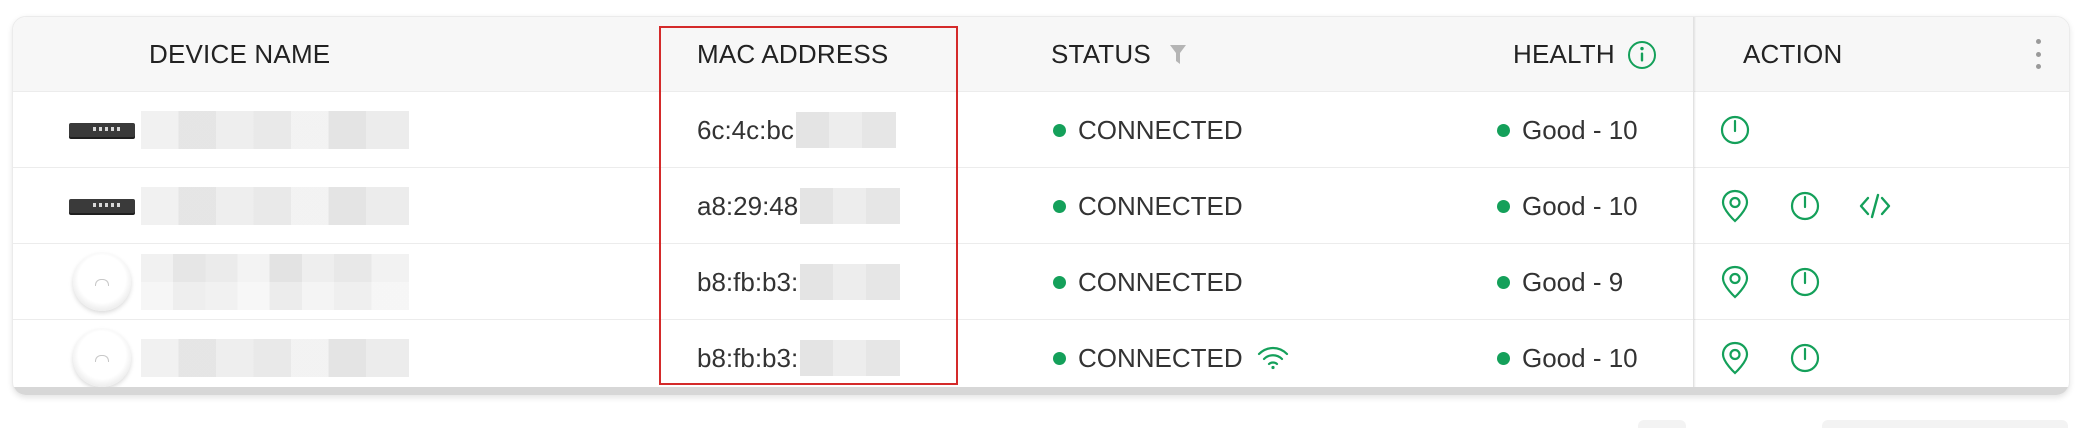  I want to click on column-health-label: HEALTH, so click(1564, 54).